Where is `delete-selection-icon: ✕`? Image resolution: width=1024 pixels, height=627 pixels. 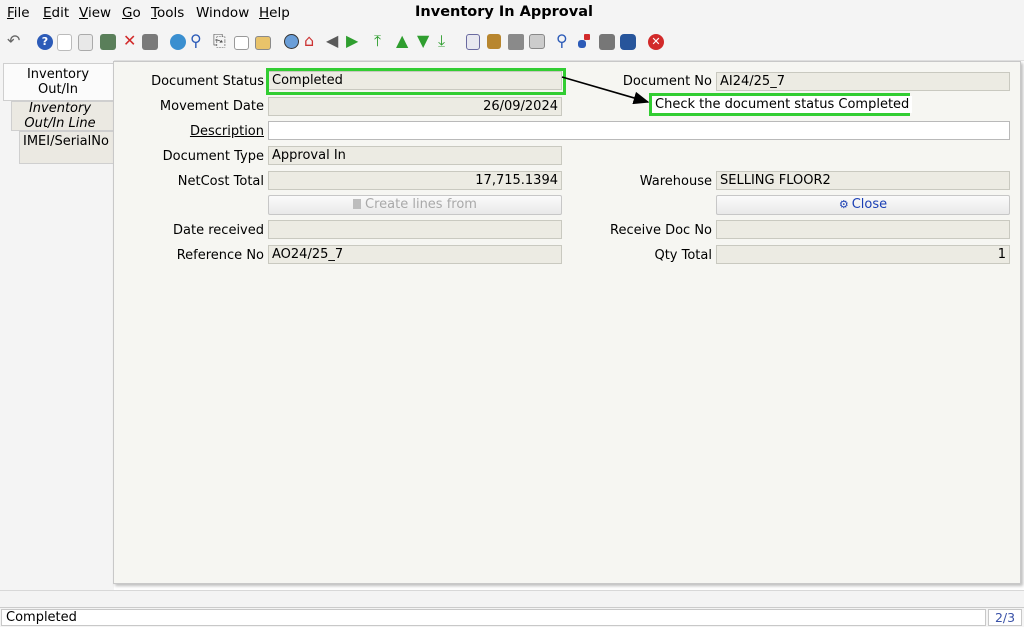 delete-selection-icon: ✕ is located at coordinates (129, 41).